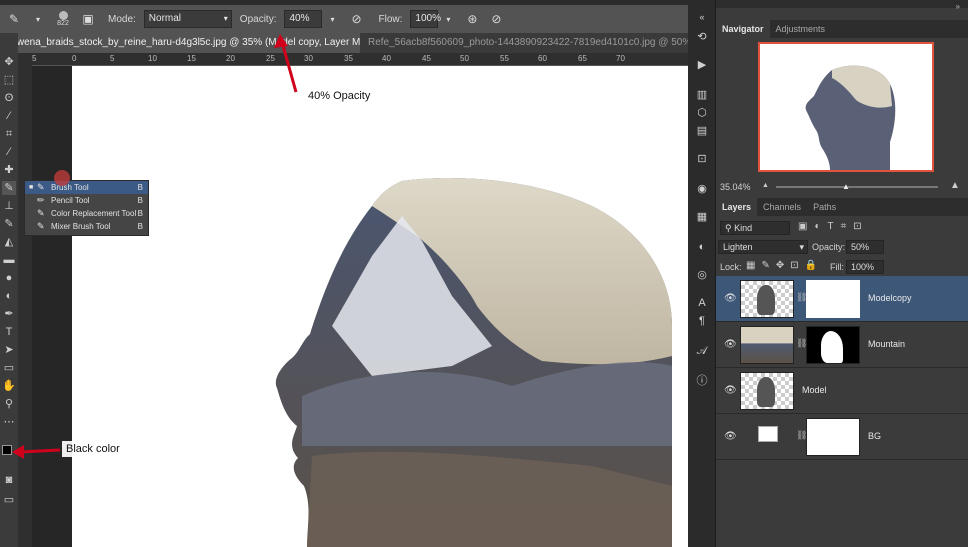  I want to click on panel-icon-strip: « ⟲ ▶ ▥ ⬡ ▤ ⊡ ◉ ▦ ◐ ◎ A ¶ 𝒜 ⓘ, so click(702, 273).